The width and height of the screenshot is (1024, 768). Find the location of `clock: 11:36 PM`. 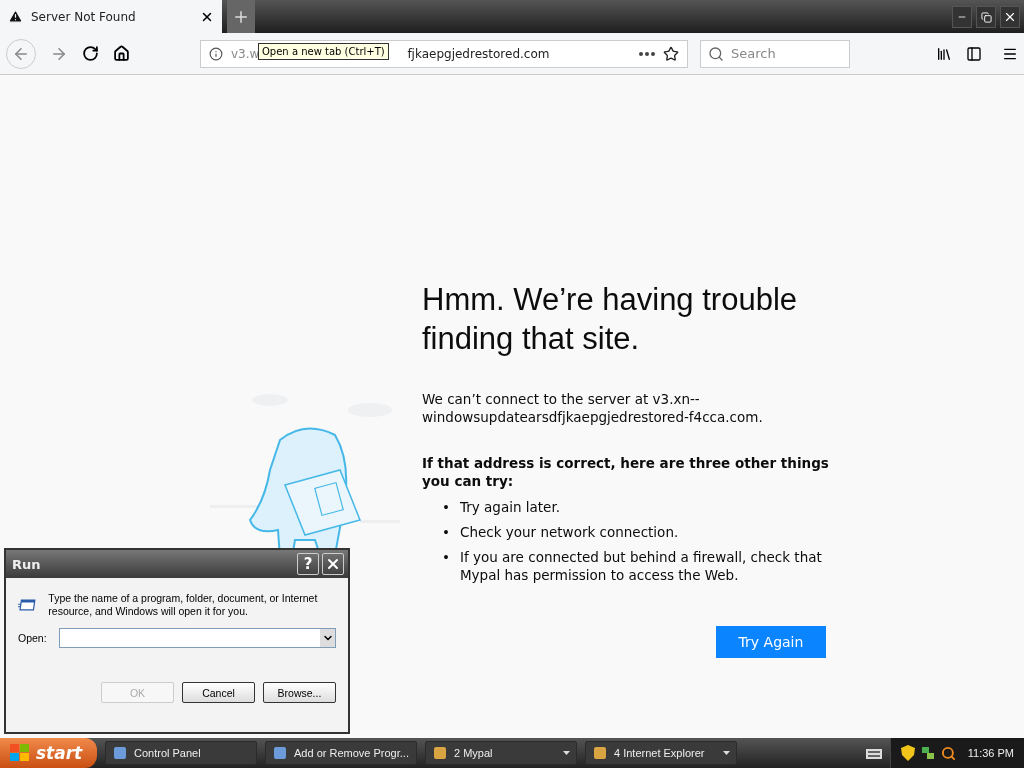

clock: 11:36 PM is located at coordinates (990, 753).